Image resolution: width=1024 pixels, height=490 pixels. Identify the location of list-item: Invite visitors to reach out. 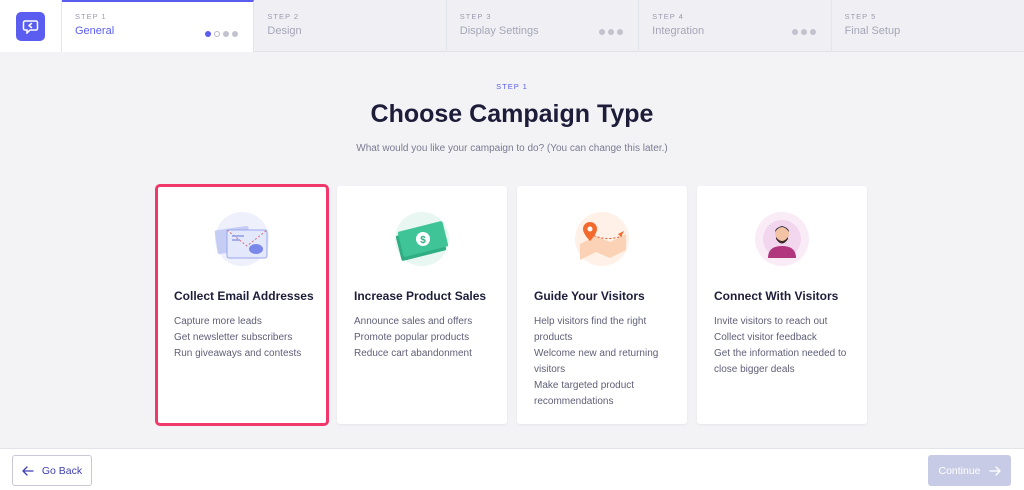
(771, 321).